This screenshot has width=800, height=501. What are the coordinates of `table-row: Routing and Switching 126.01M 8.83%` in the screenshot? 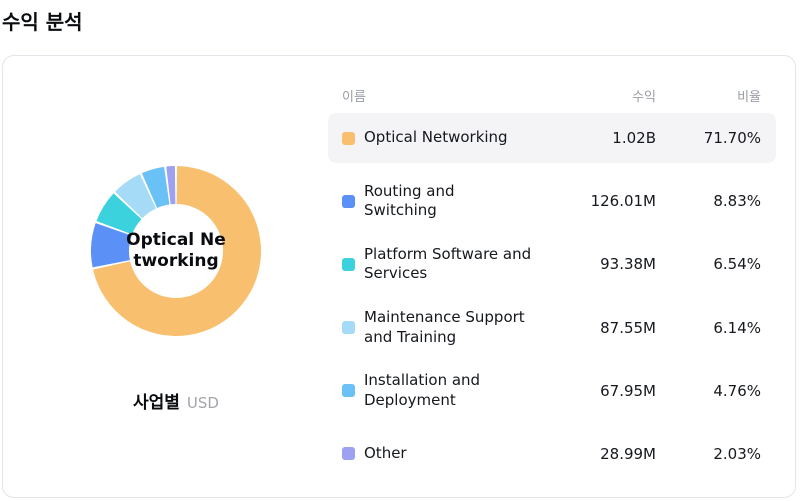 It's located at (552, 201).